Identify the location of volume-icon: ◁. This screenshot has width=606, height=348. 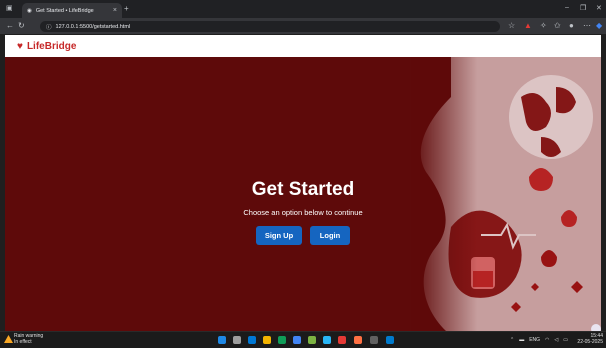
(556, 340).